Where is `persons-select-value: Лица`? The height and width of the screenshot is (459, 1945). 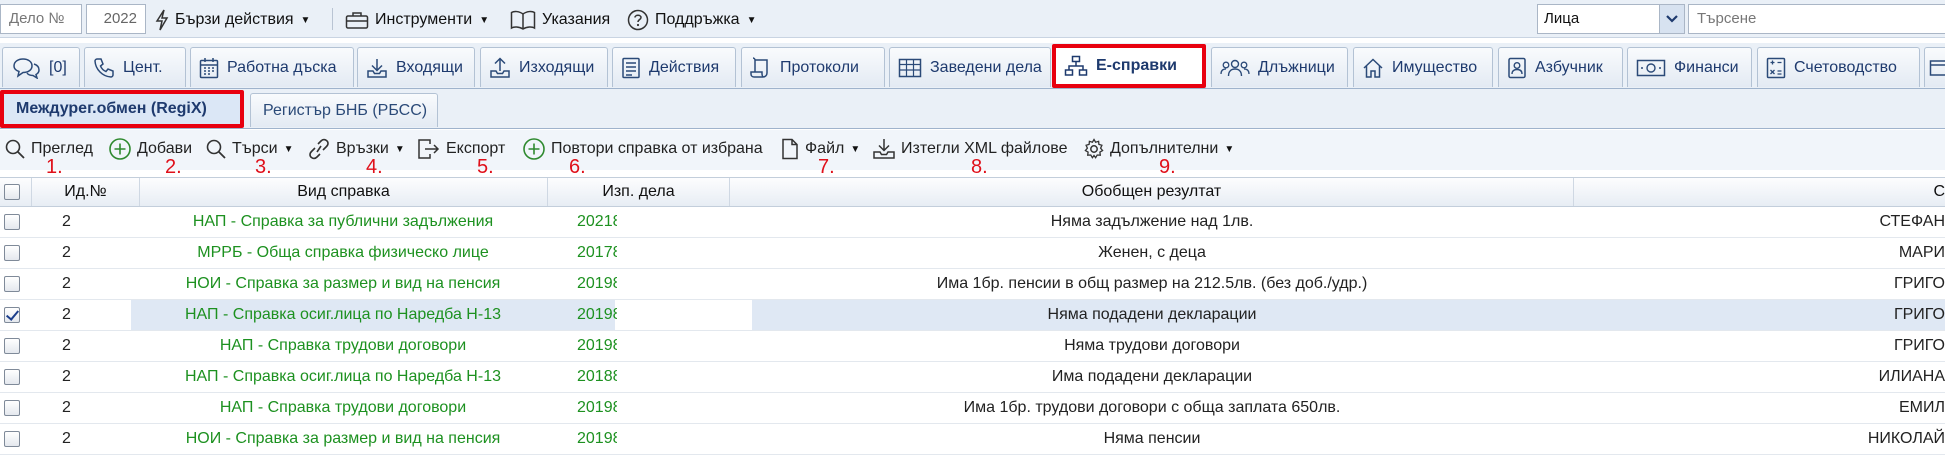
persons-select-value: Лица is located at coordinates (1562, 18).